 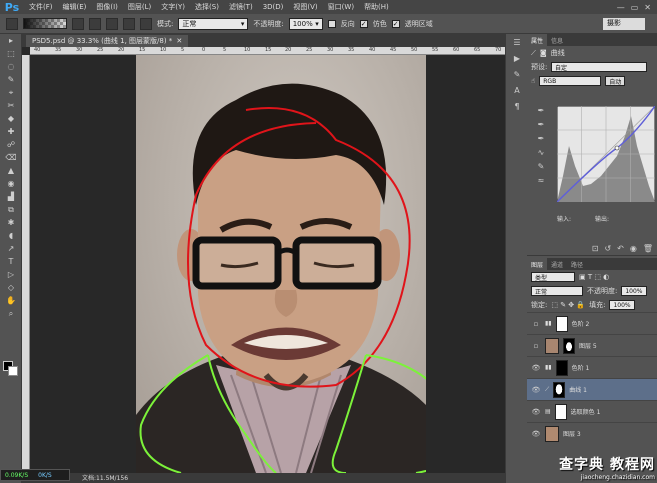 I want to click on type-tool-icon: T, so click(x=11, y=261).